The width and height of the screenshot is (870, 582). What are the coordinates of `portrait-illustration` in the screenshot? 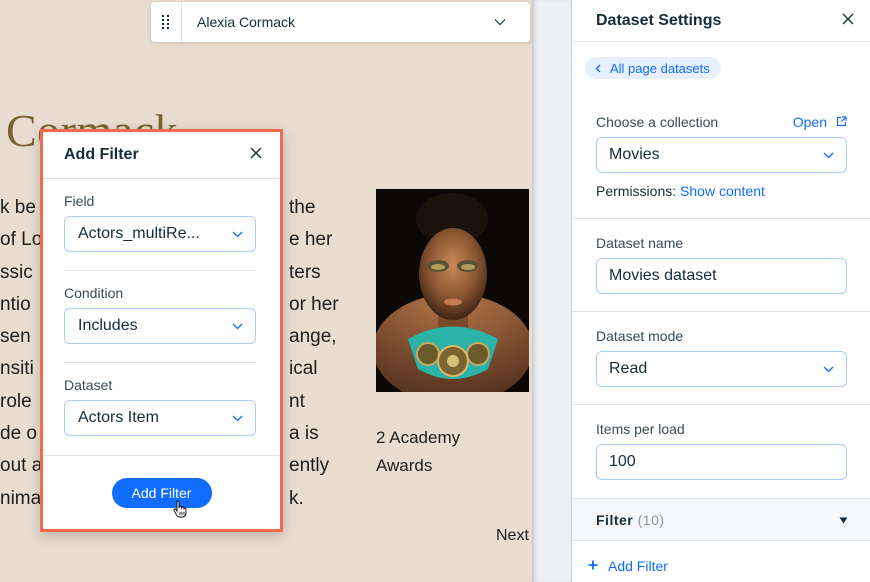 It's located at (452, 290).